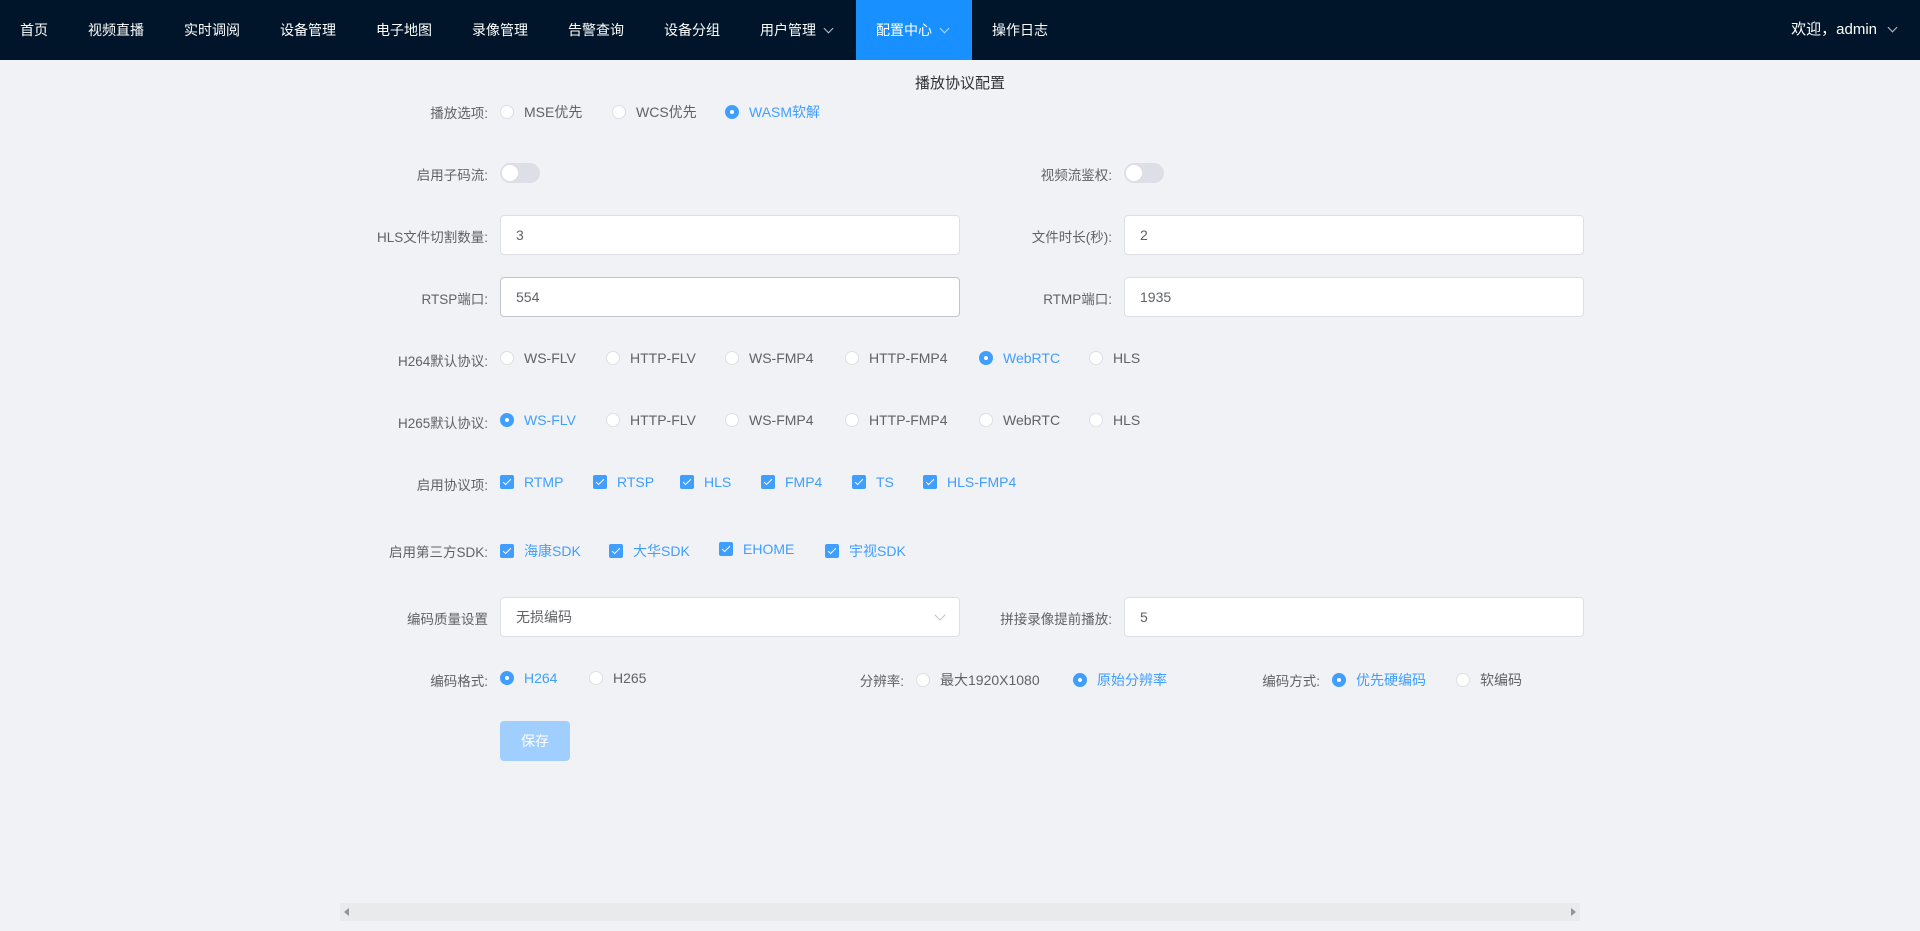 The width and height of the screenshot is (1920, 931). What do you see at coordinates (447, 619) in the screenshot?
I see `encode-quality-label: 编码质量设置` at bounding box center [447, 619].